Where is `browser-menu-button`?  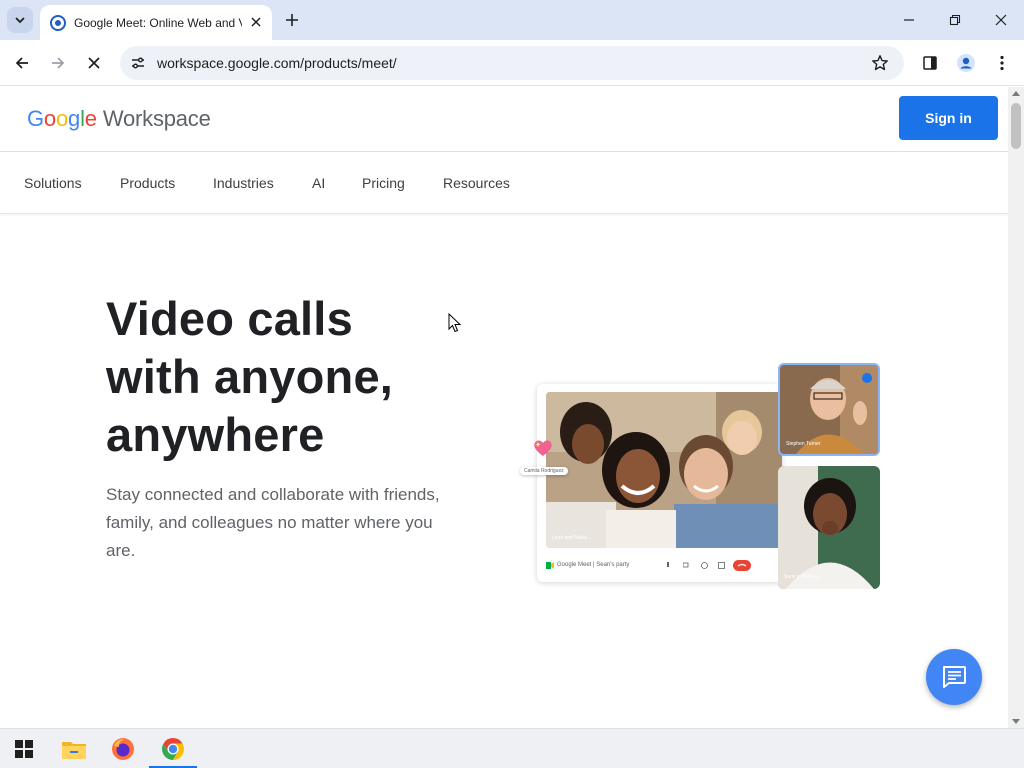 browser-menu-button is located at coordinates (1002, 63).